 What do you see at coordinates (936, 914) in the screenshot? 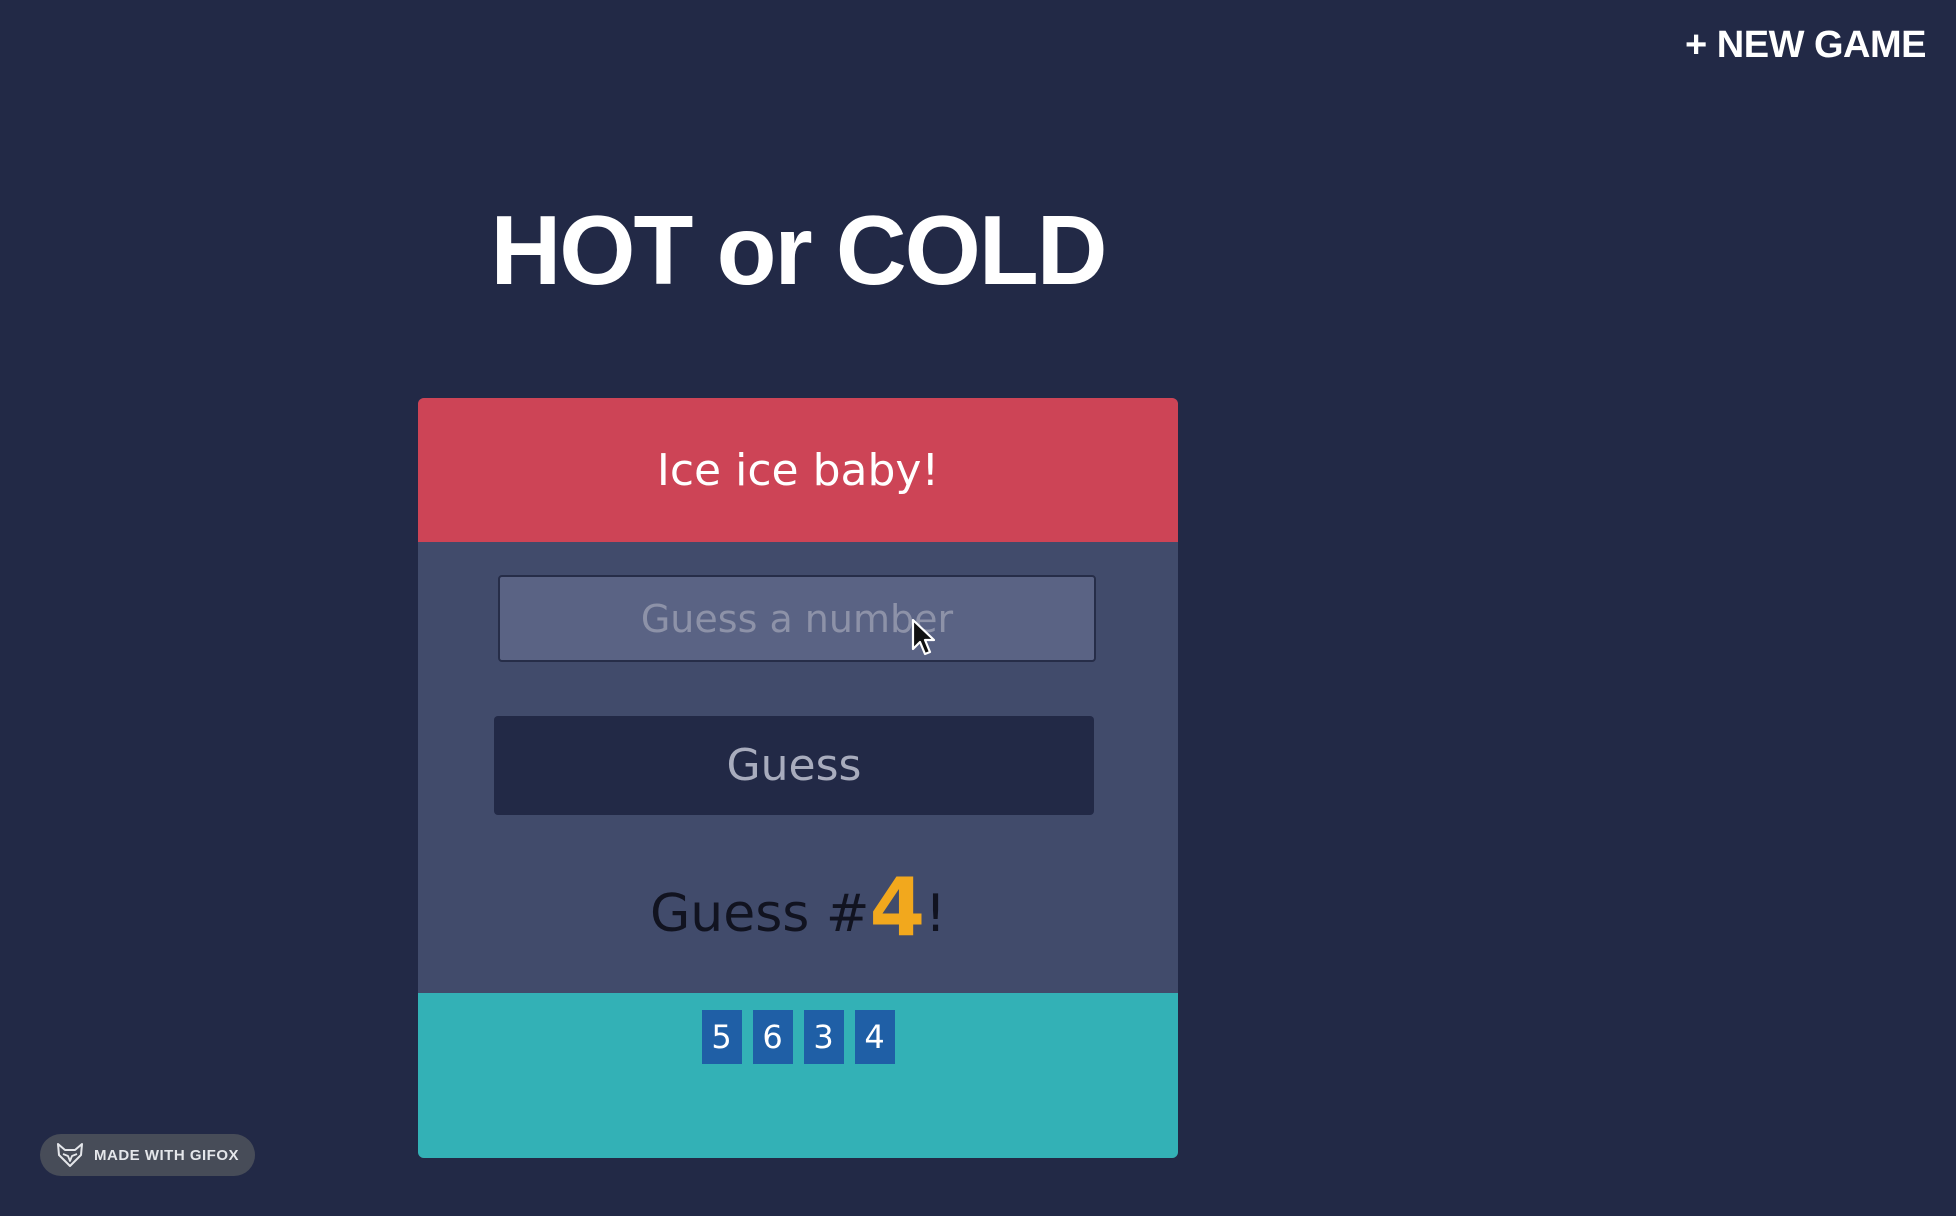
I see `guess-count-suffix: !` at bounding box center [936, 914].